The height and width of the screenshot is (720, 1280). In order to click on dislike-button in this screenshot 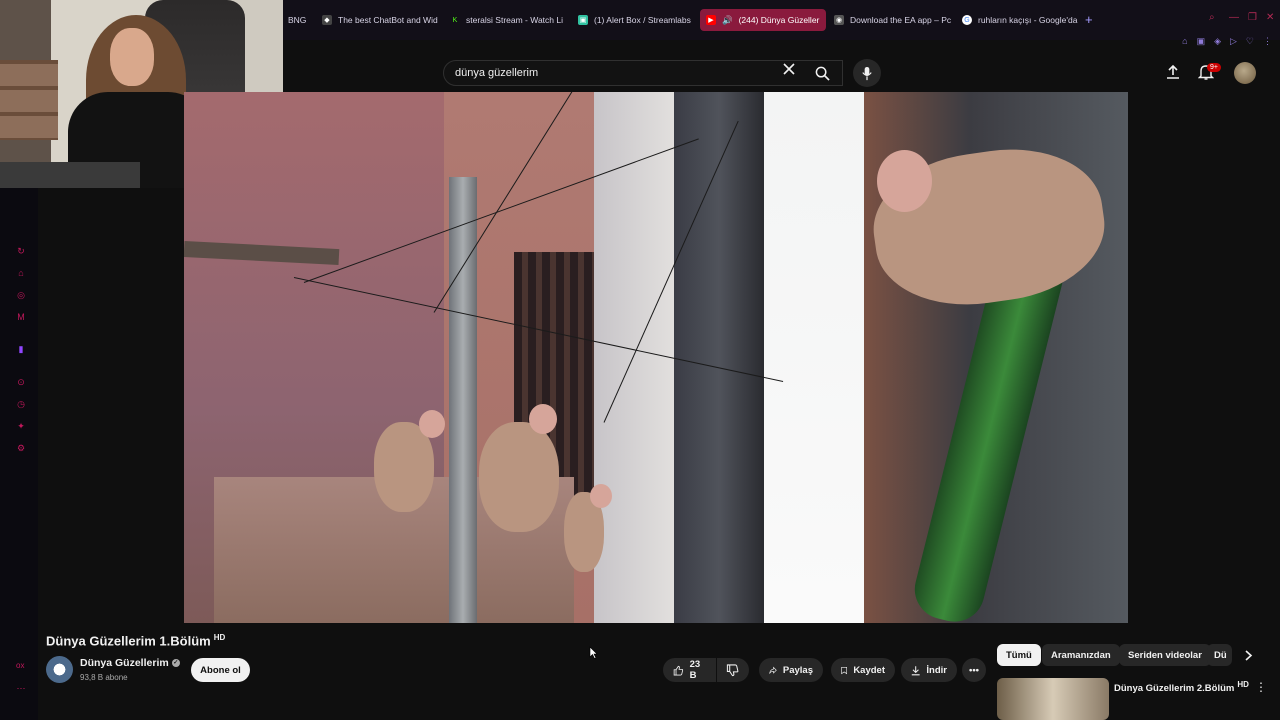, I will do `click(733, 670)`.